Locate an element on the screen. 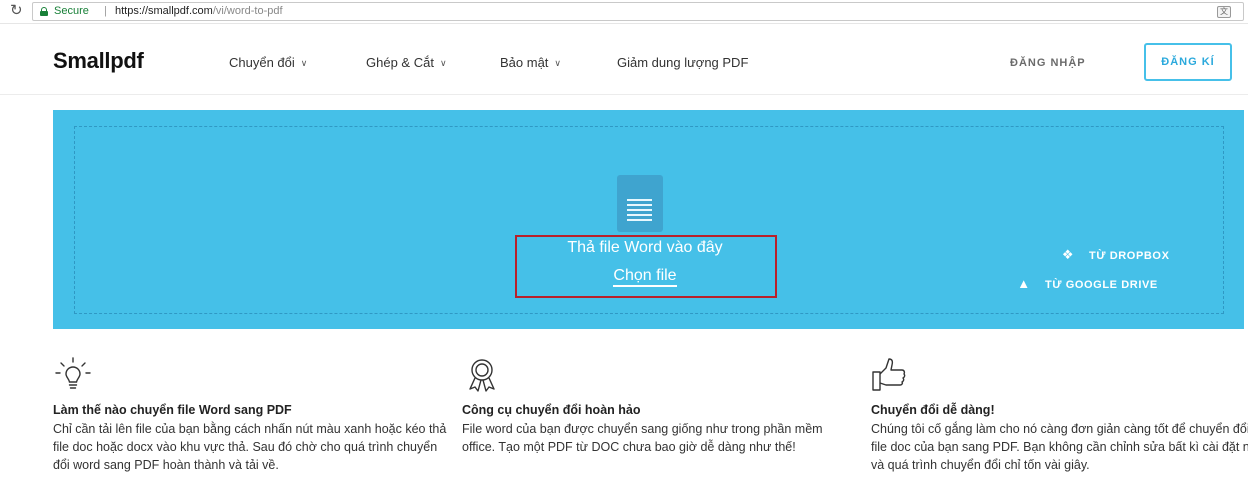  document-icon is located at coordinates (640, 203).